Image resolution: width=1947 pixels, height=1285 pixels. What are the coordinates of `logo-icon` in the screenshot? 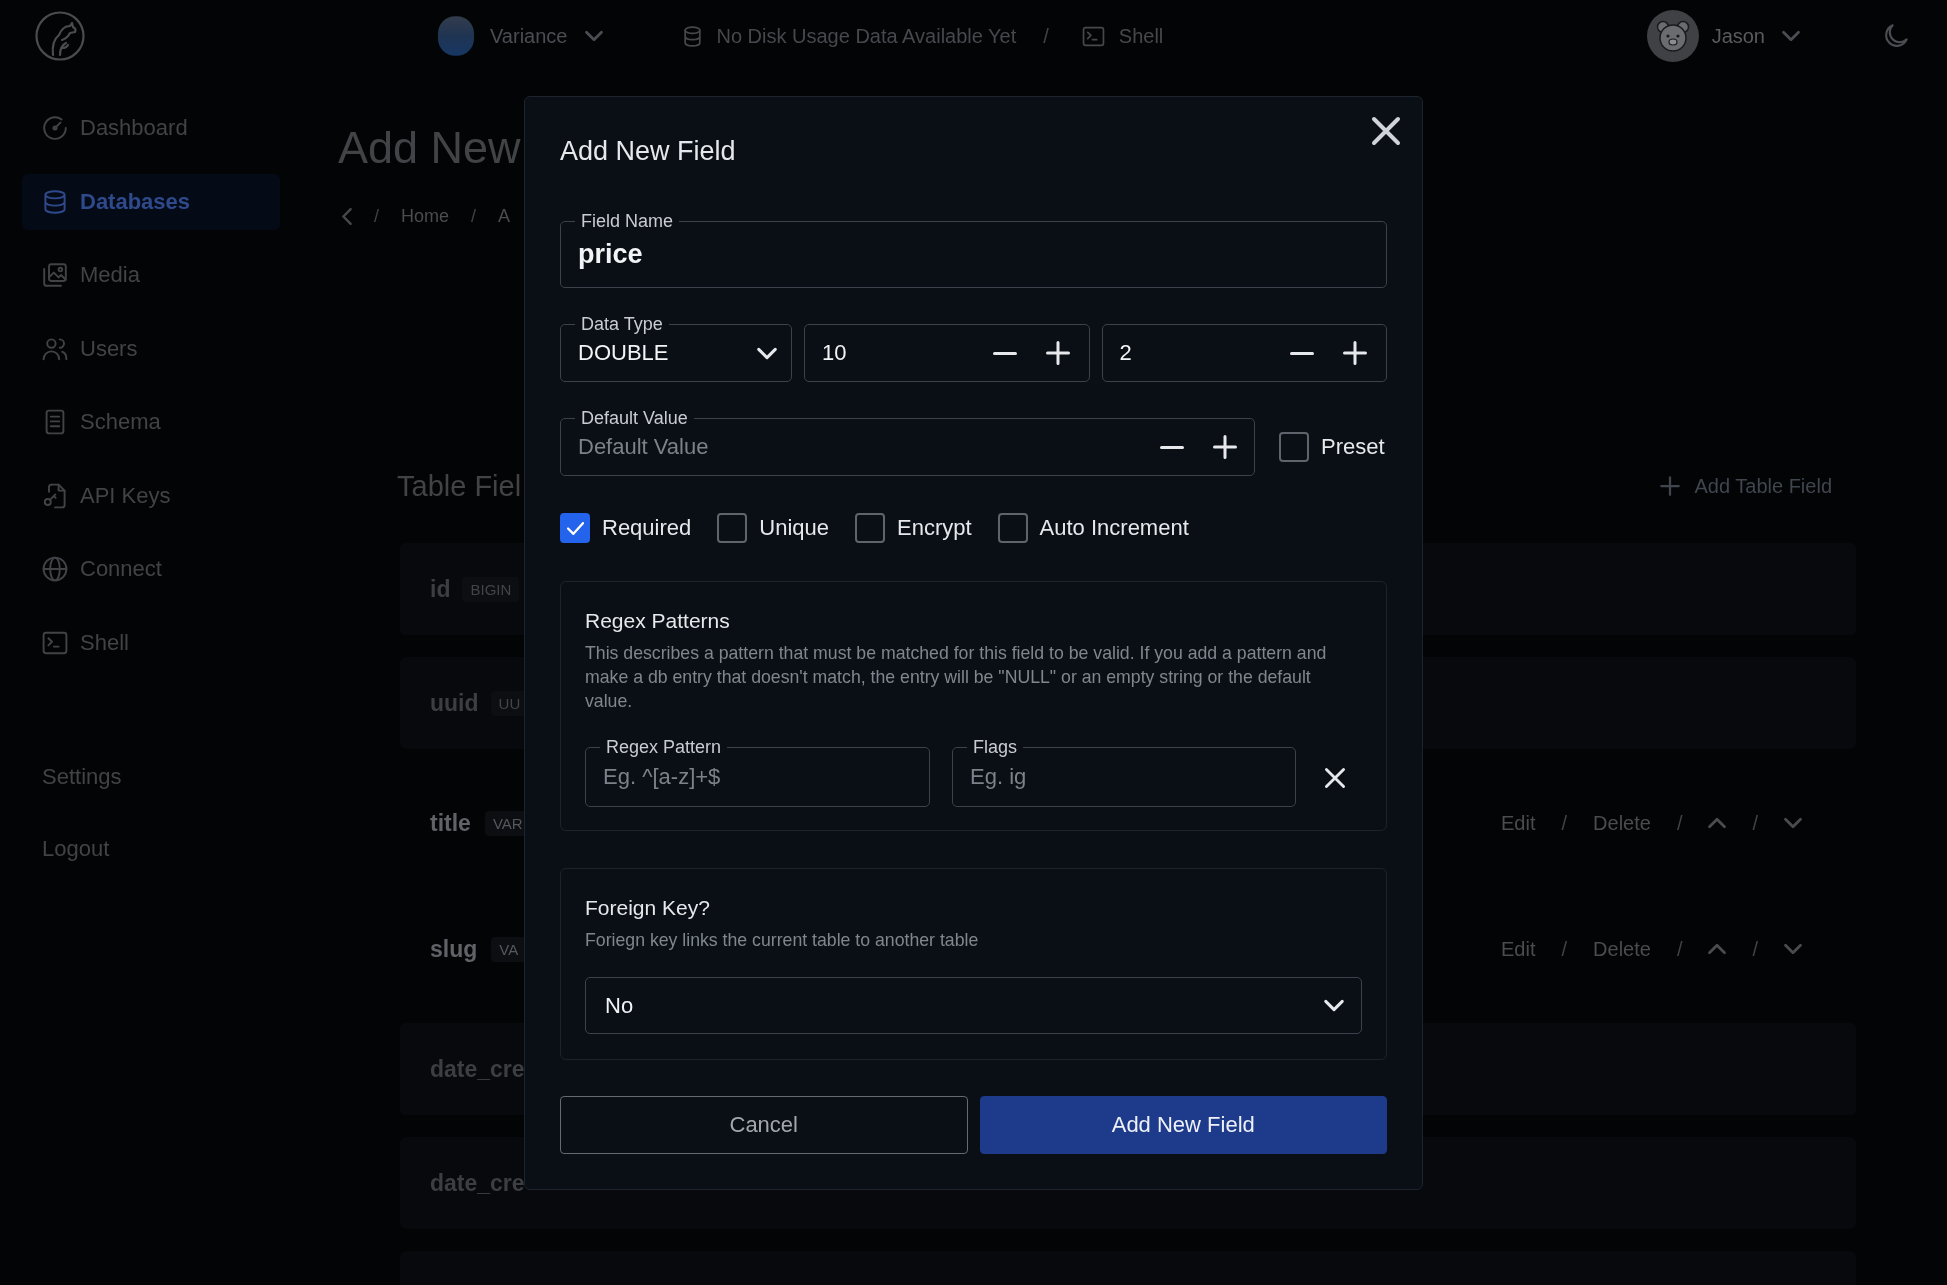 It's located at (60, 36).